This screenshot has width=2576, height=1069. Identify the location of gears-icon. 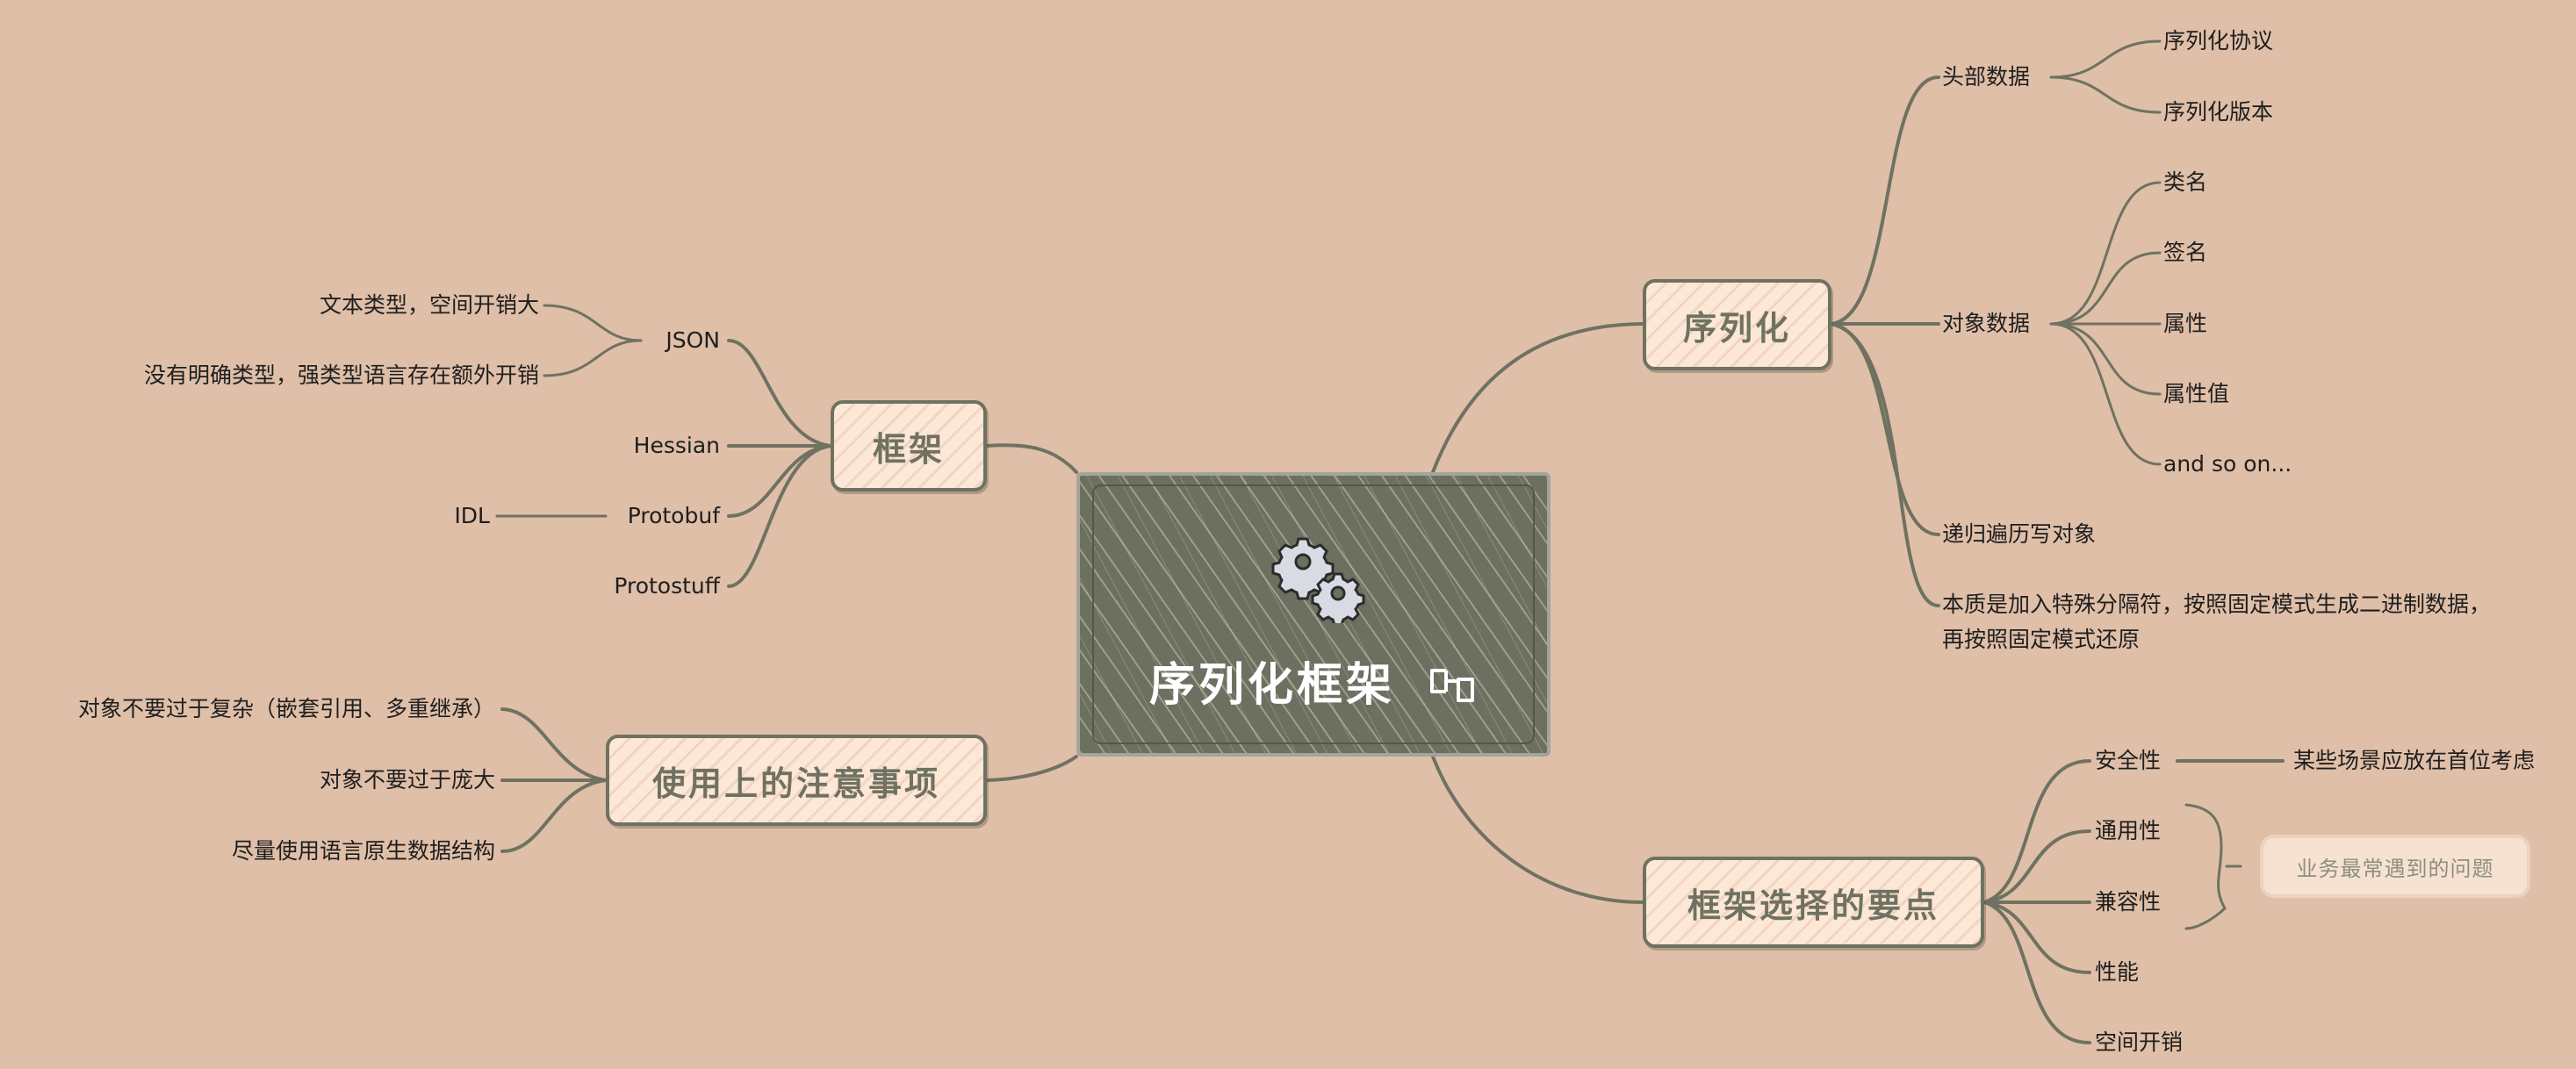
(1318, 580).